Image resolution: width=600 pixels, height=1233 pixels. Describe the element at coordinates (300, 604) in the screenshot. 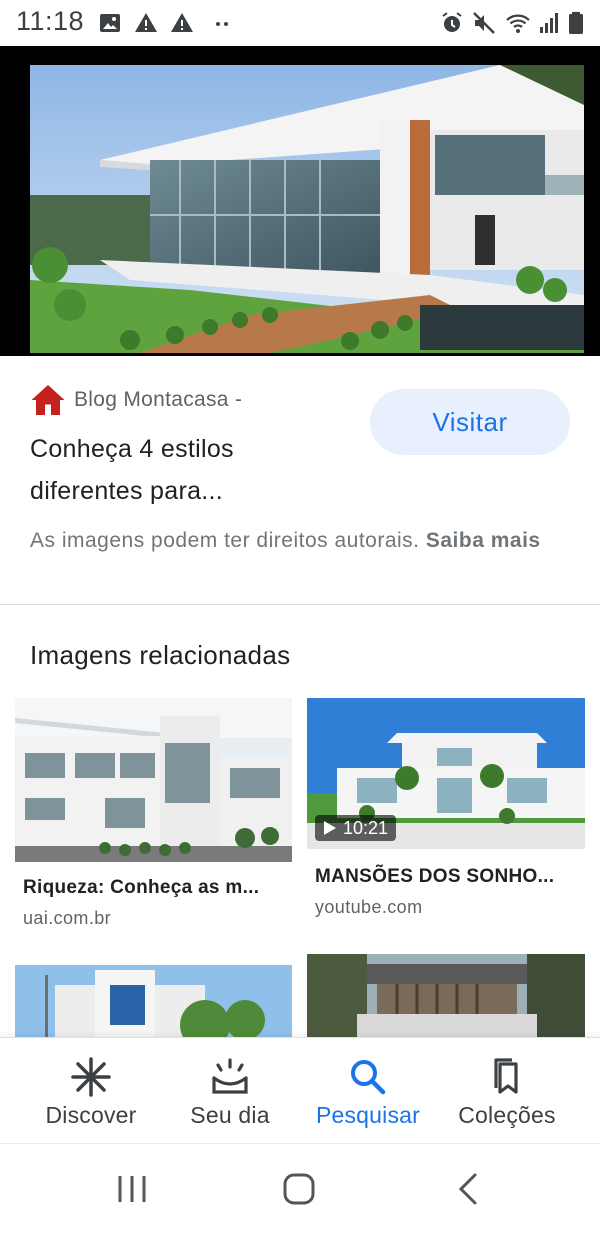

I see `divider` at that location.